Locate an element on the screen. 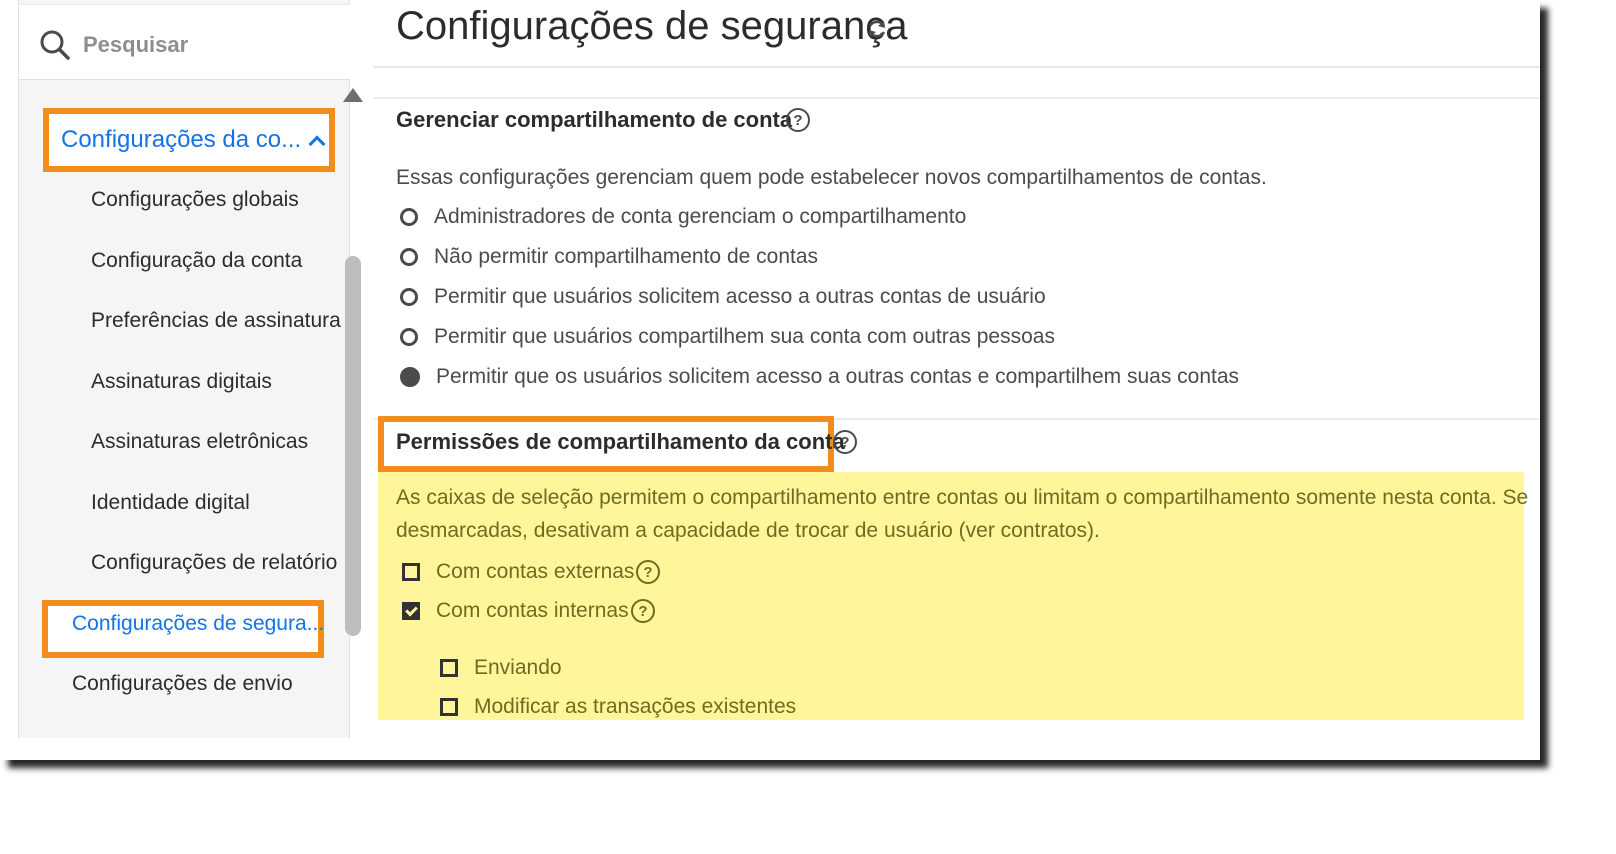 This screenshot has width=1616, height=854. checkbox-label: Enviando is located at coordinates (518, 667).